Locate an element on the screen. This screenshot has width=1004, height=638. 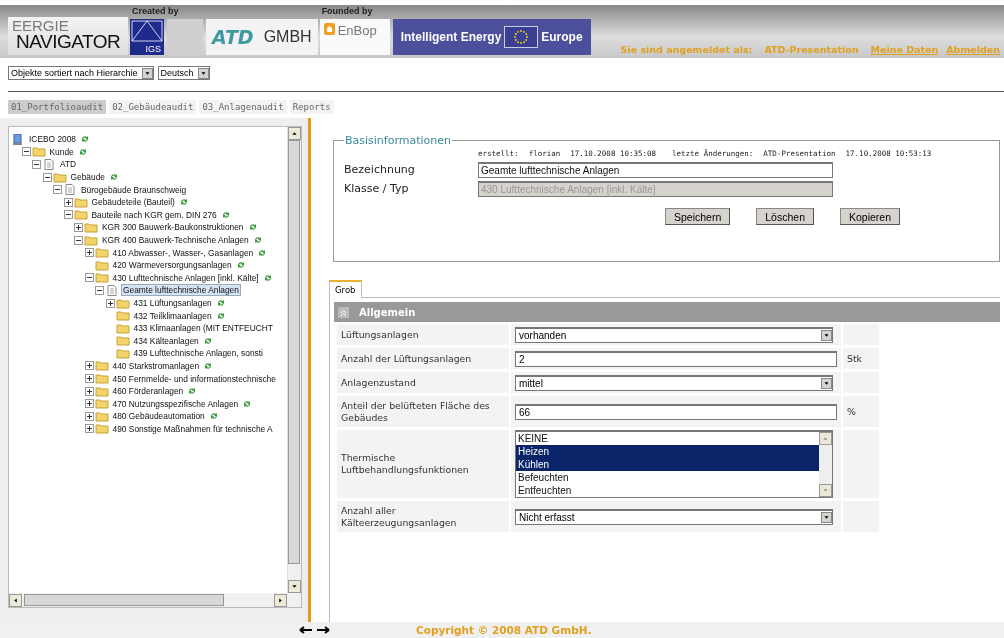
tree-item: Gebäudeteile (Bauteil) is located at coordinates (133, 202).